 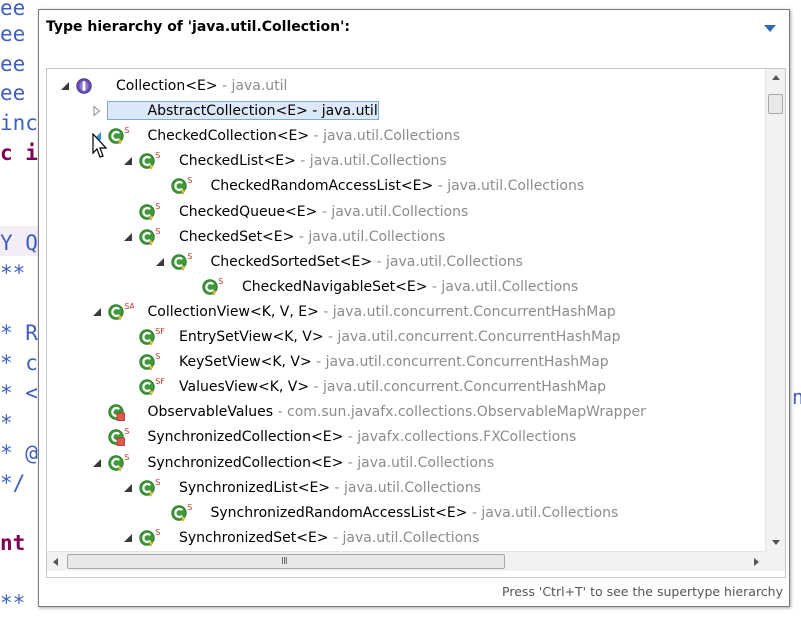 What do you see at coordinates (120, 311) in the screenshot?
I see `class-icon: SA` at bounding box center [120, 311].